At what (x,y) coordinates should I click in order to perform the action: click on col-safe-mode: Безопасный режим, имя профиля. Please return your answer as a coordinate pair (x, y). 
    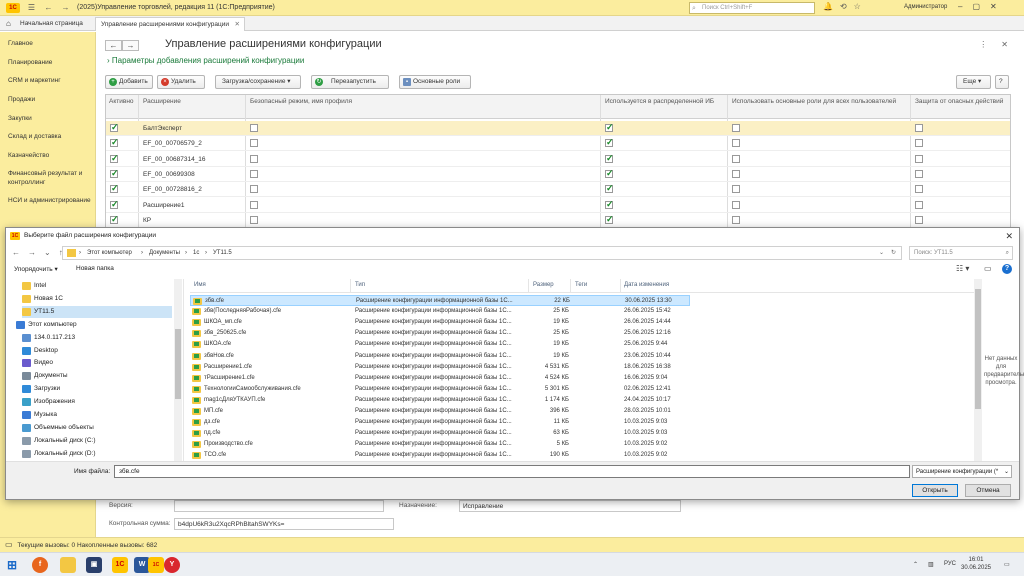
    Looking at the image, I should click on (301, 101).